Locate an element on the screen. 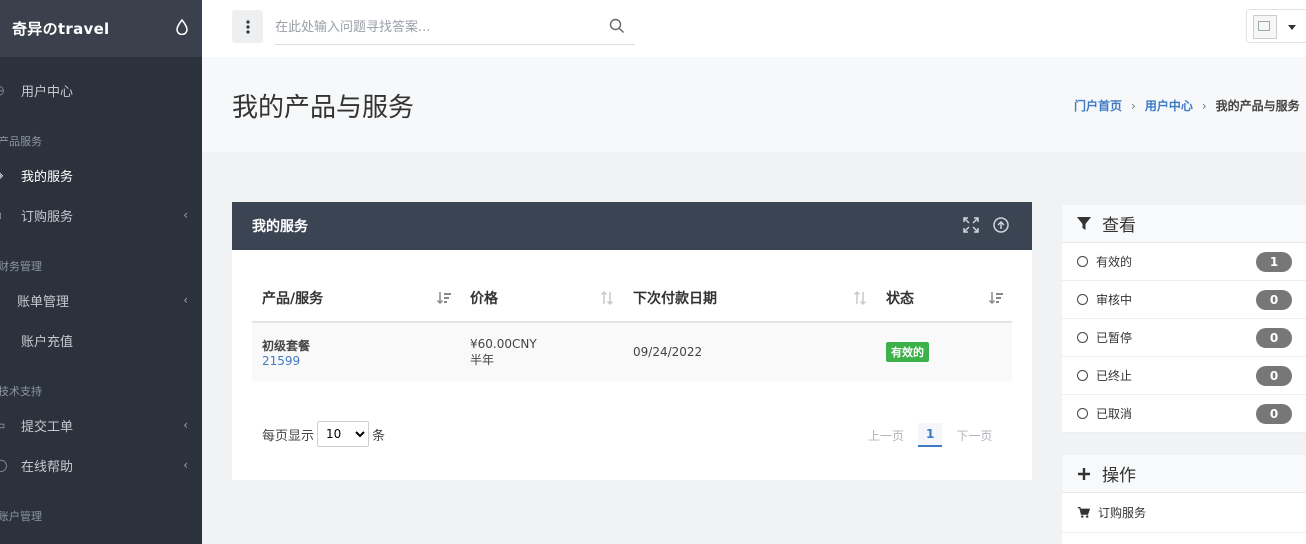 The image size is (1306, 544). cart-icon is located at coordinates (1083, 512).